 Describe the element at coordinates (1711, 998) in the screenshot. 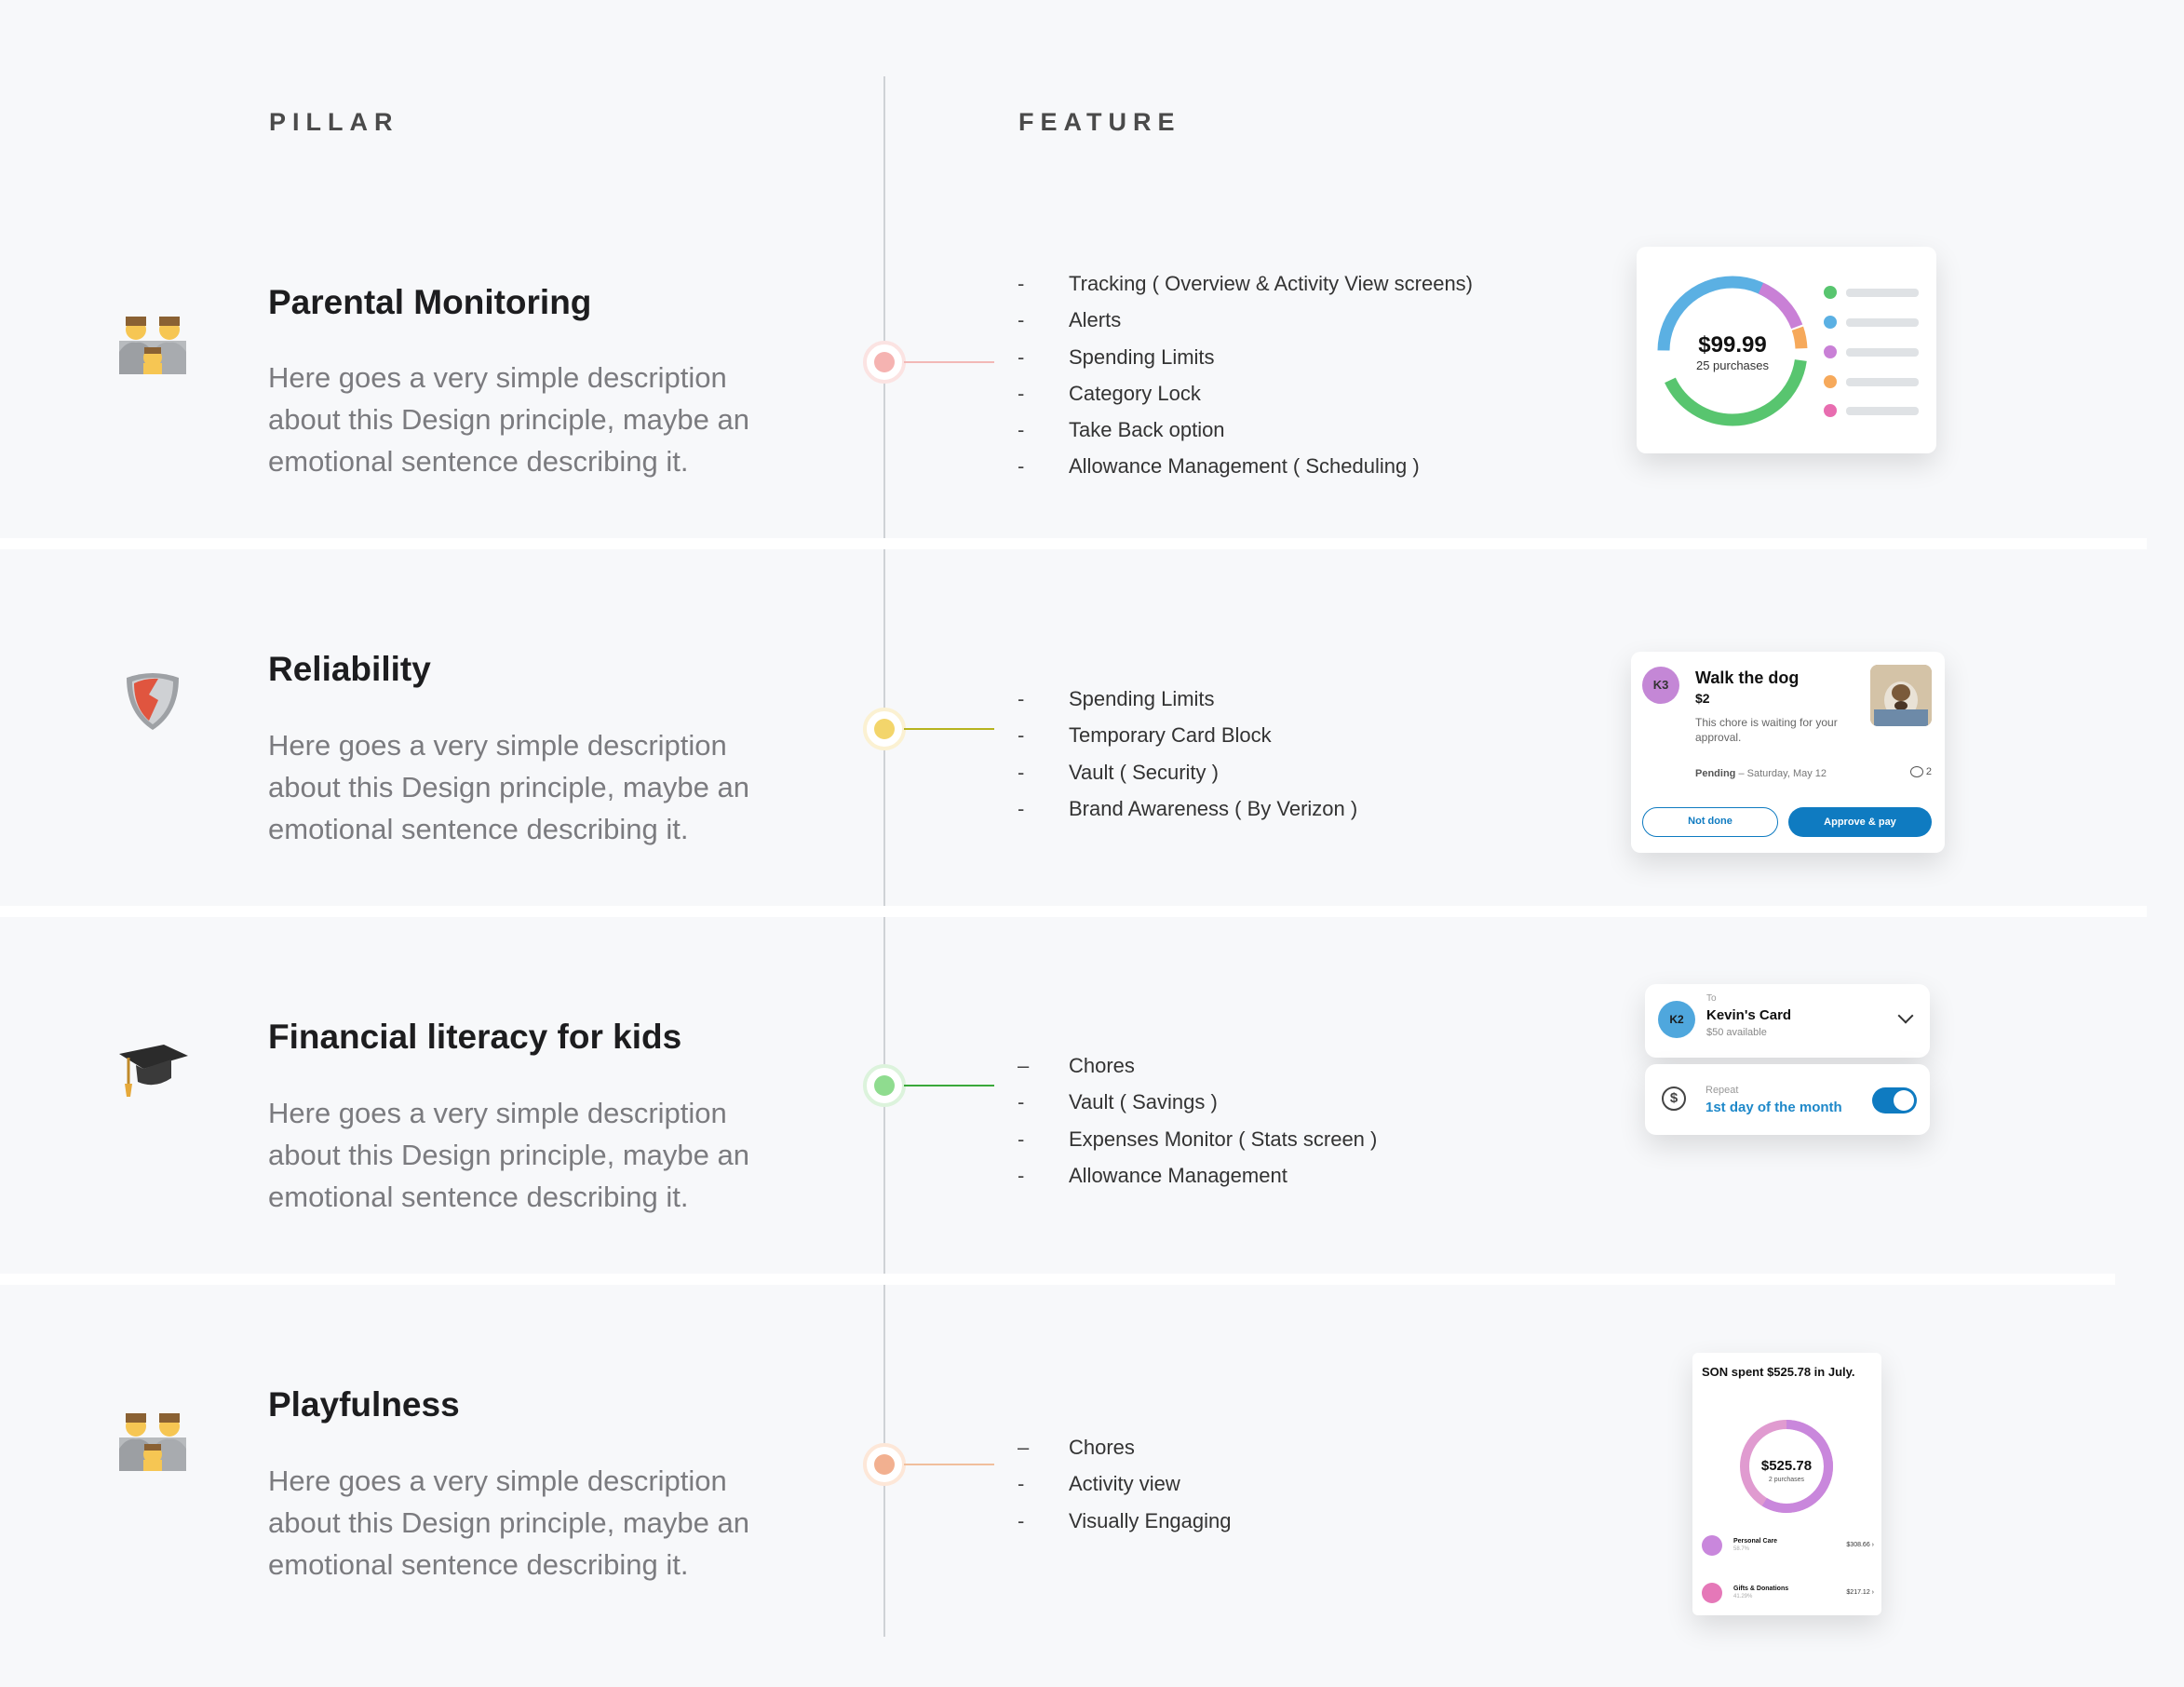

I see `to-label: To` at that location.